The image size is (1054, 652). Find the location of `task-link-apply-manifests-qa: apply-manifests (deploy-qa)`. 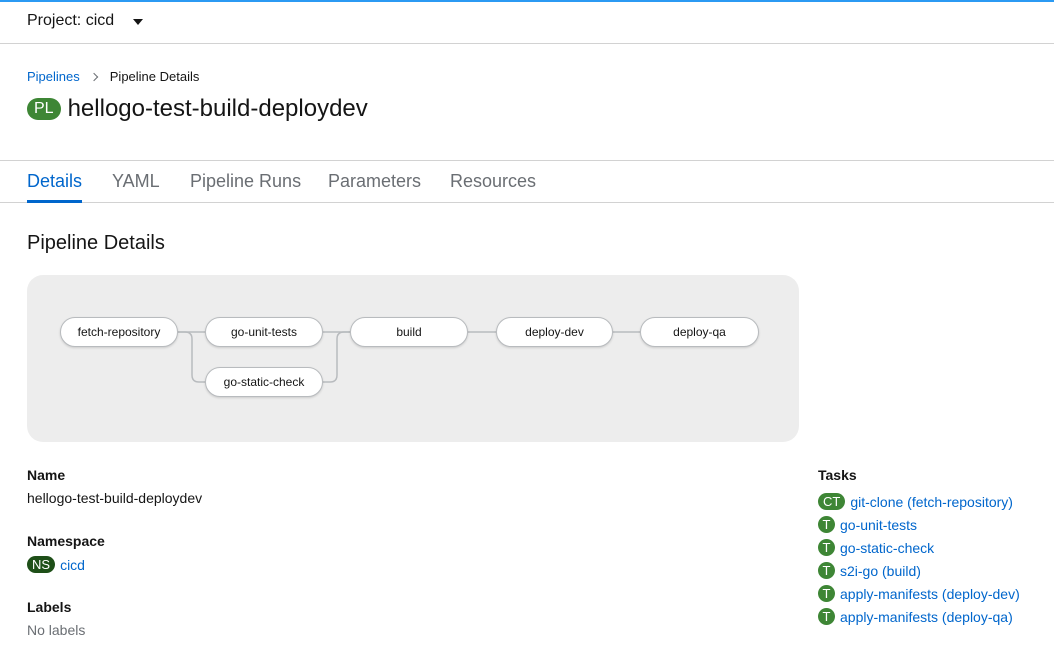

task-link-apply-manifests-qa: apply-manifests (deploy-qa) is located at coordinates (926, 617).